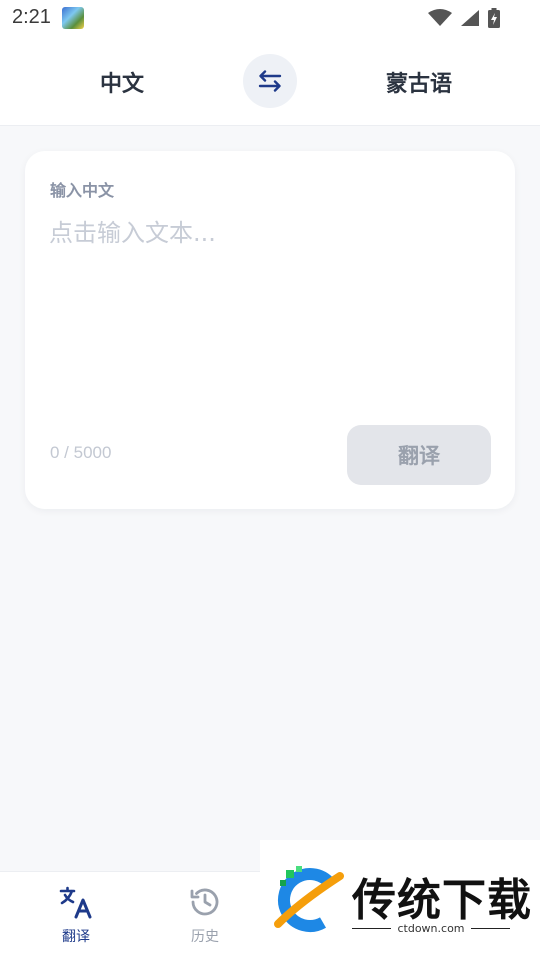 The image size is (540, 960). I want to click on nav-label-history: 历史, so click(205, 937).